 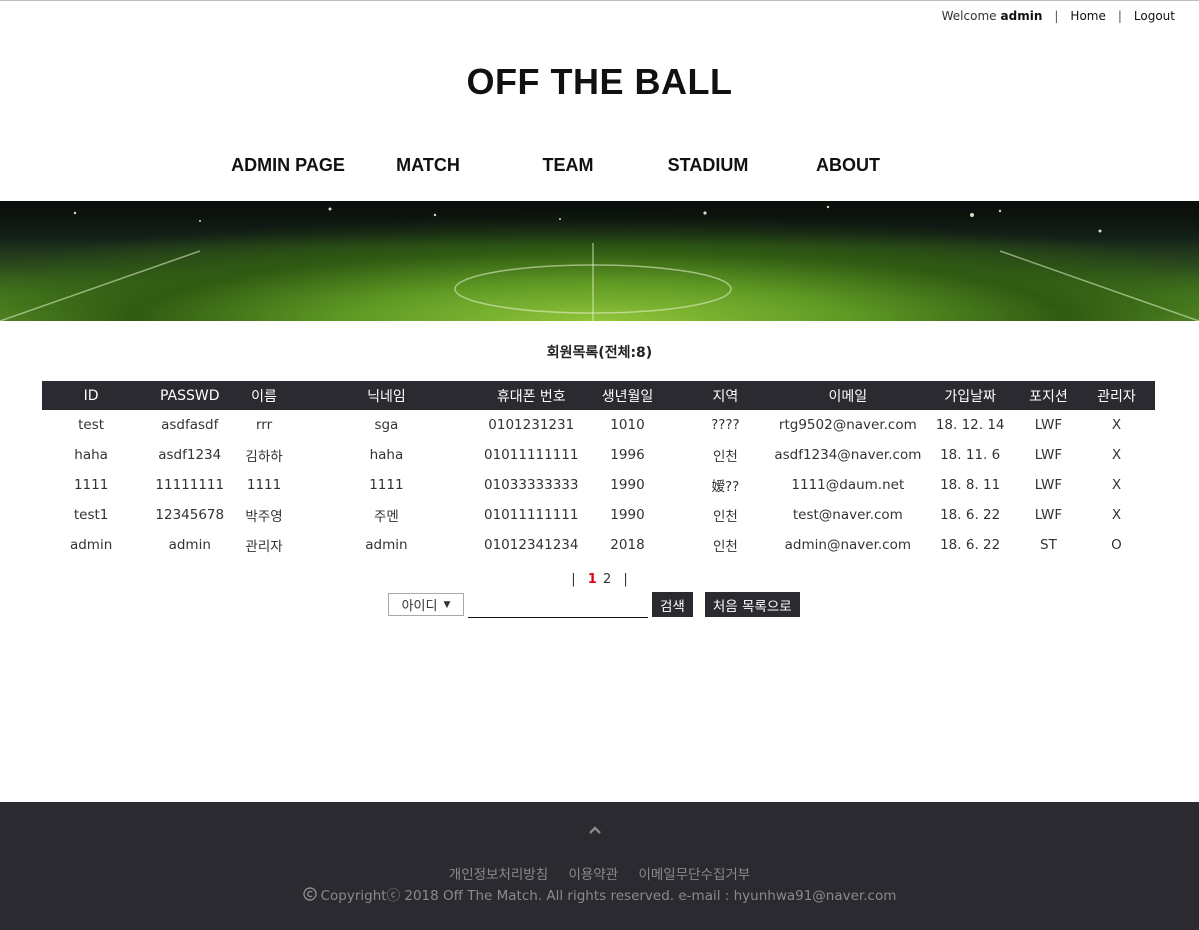 I want to click on cell-region: ????, so click(x=725, y=425).